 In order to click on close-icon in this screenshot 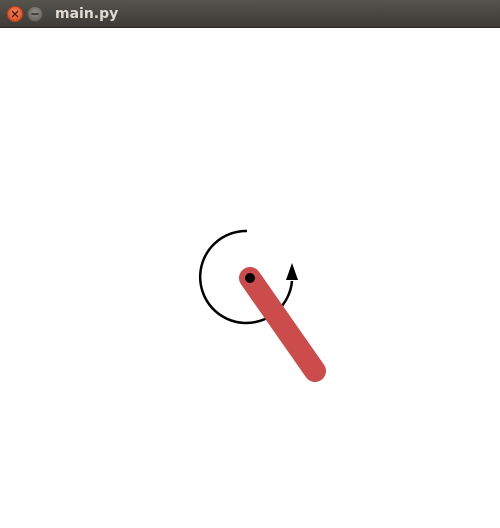, I will do `click(15, 14)`.